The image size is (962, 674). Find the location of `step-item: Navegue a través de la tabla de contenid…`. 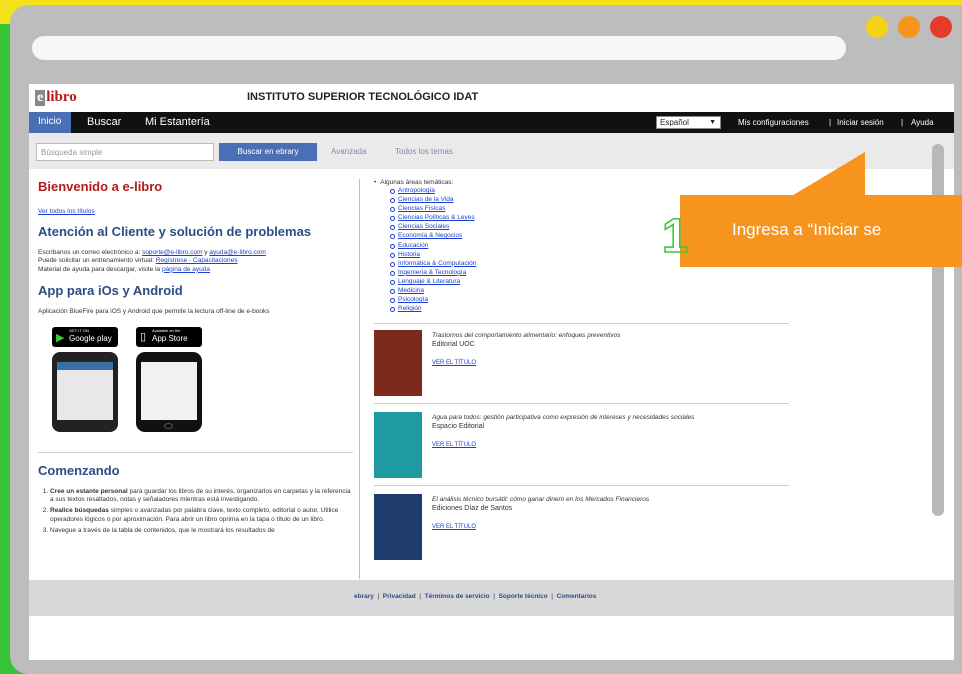

step-item: Navegue a través de la tabla de contenid… is located at coordinates (201, 531).